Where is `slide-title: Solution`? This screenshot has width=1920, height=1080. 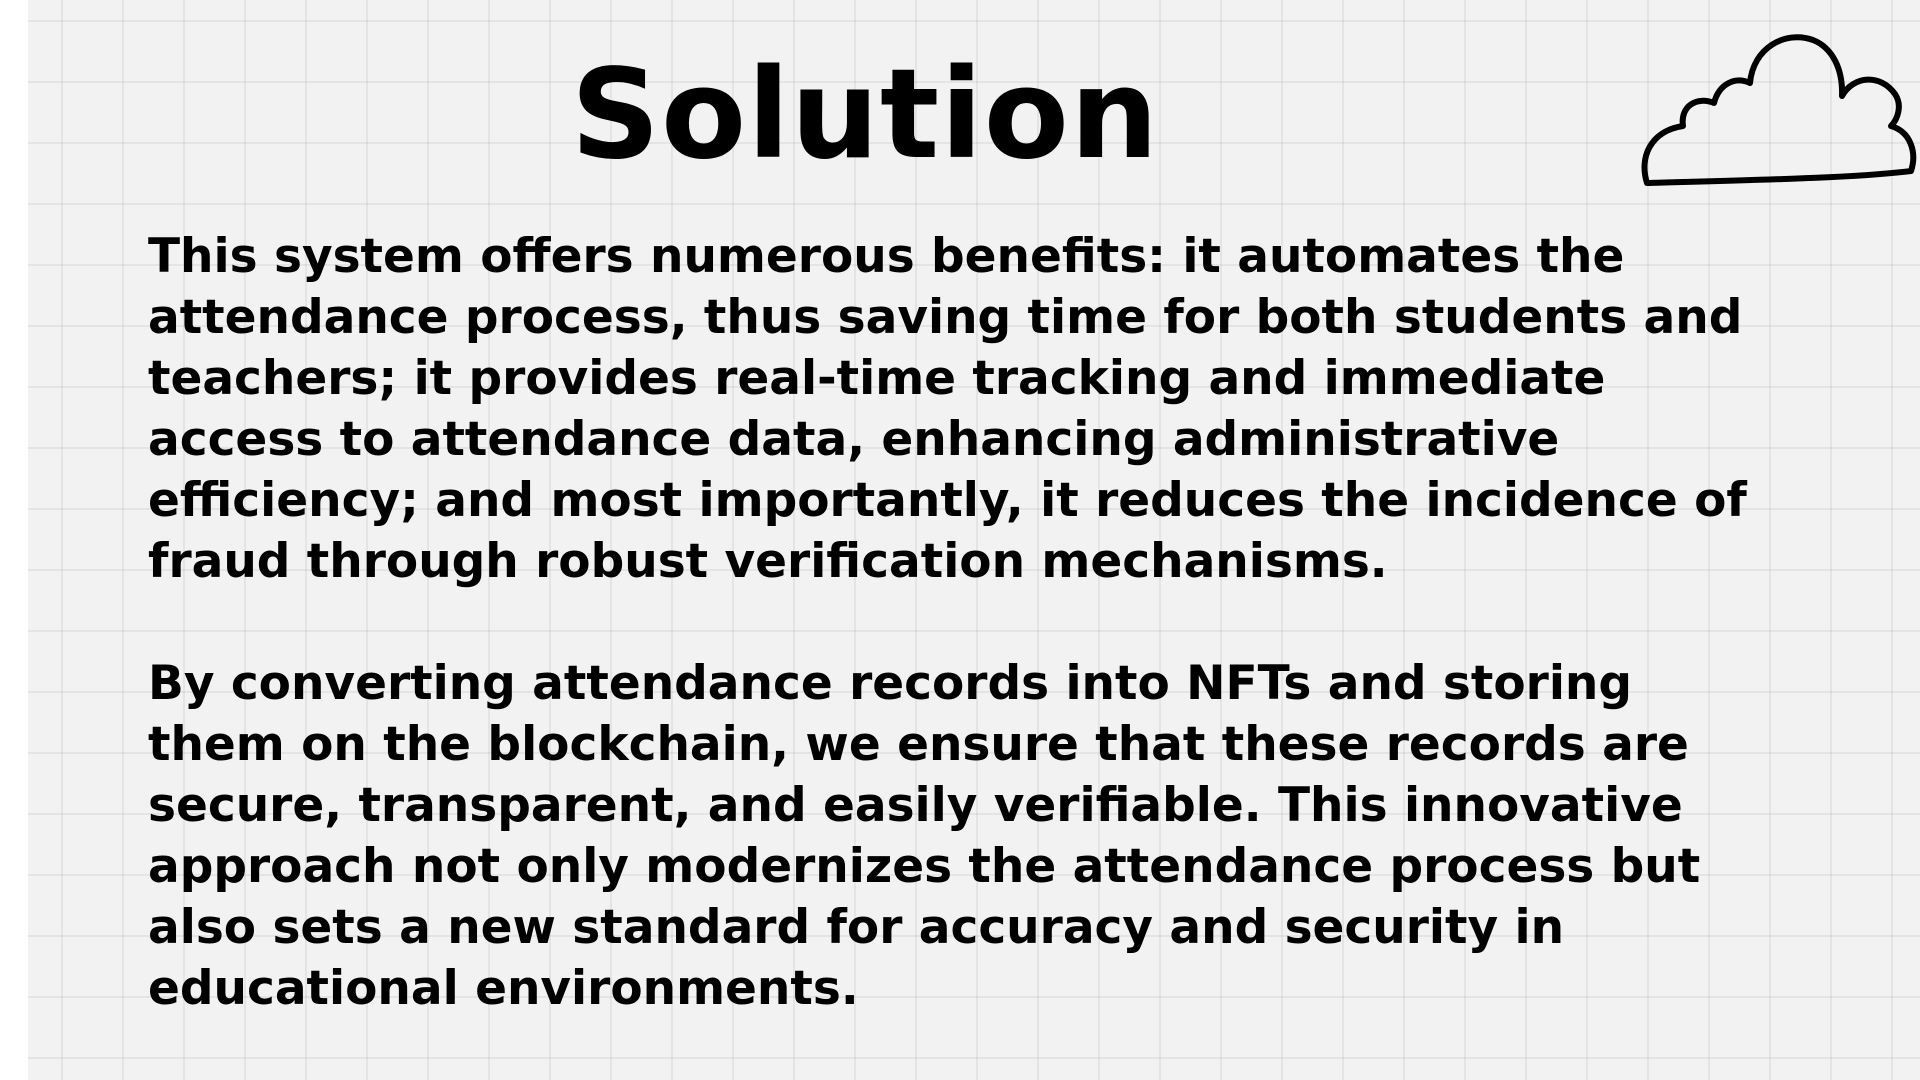 slide-title: Solution is located at coordinates (865, 115).